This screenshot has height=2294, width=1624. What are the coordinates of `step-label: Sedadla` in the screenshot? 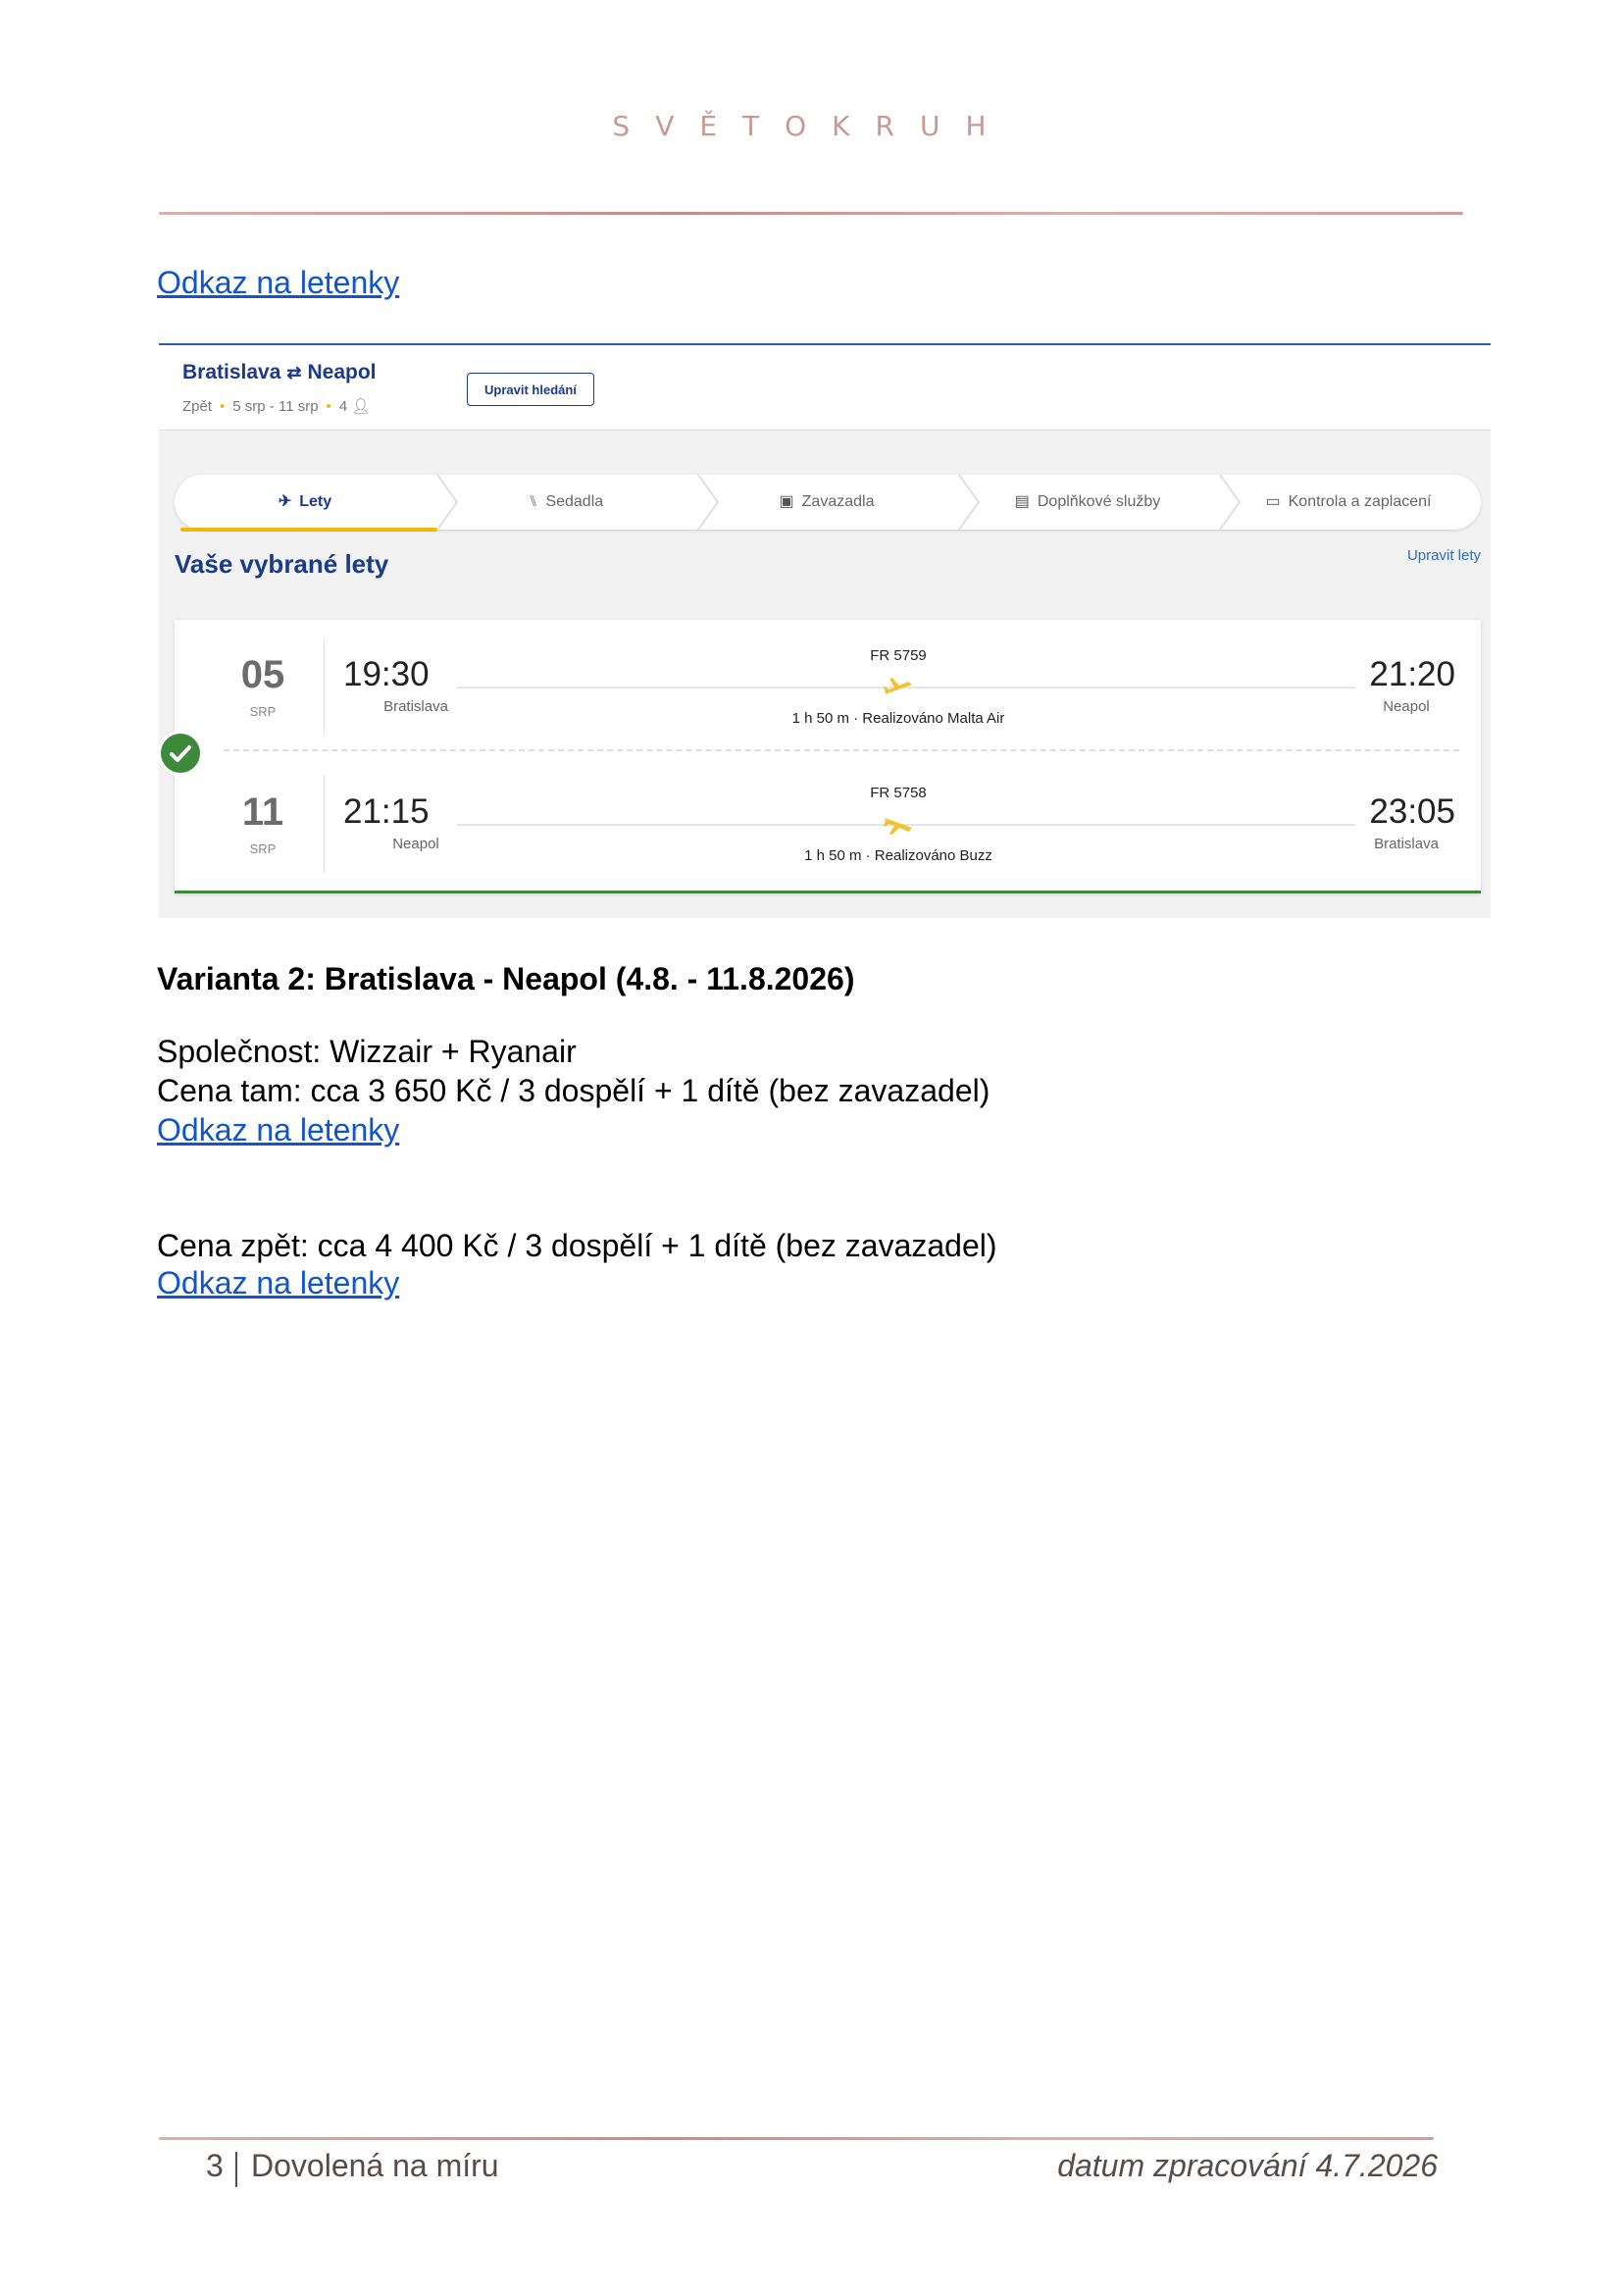 It's located at (574, 501).